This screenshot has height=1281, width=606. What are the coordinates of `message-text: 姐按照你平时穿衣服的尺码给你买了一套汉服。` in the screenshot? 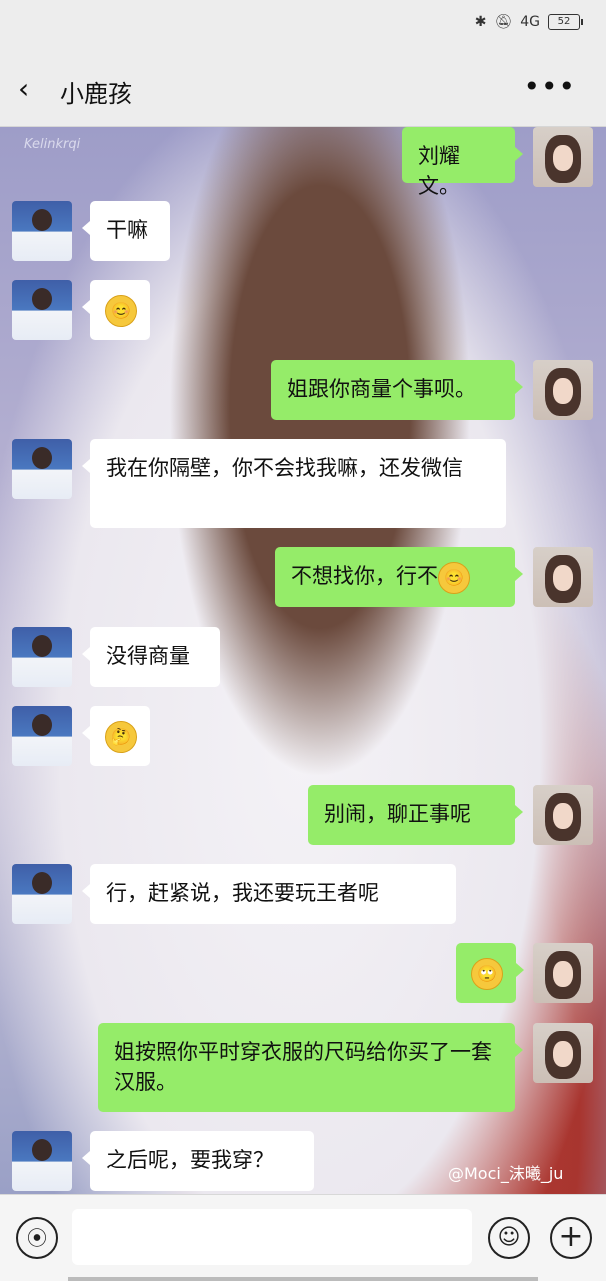 It's located at (303, 1067).